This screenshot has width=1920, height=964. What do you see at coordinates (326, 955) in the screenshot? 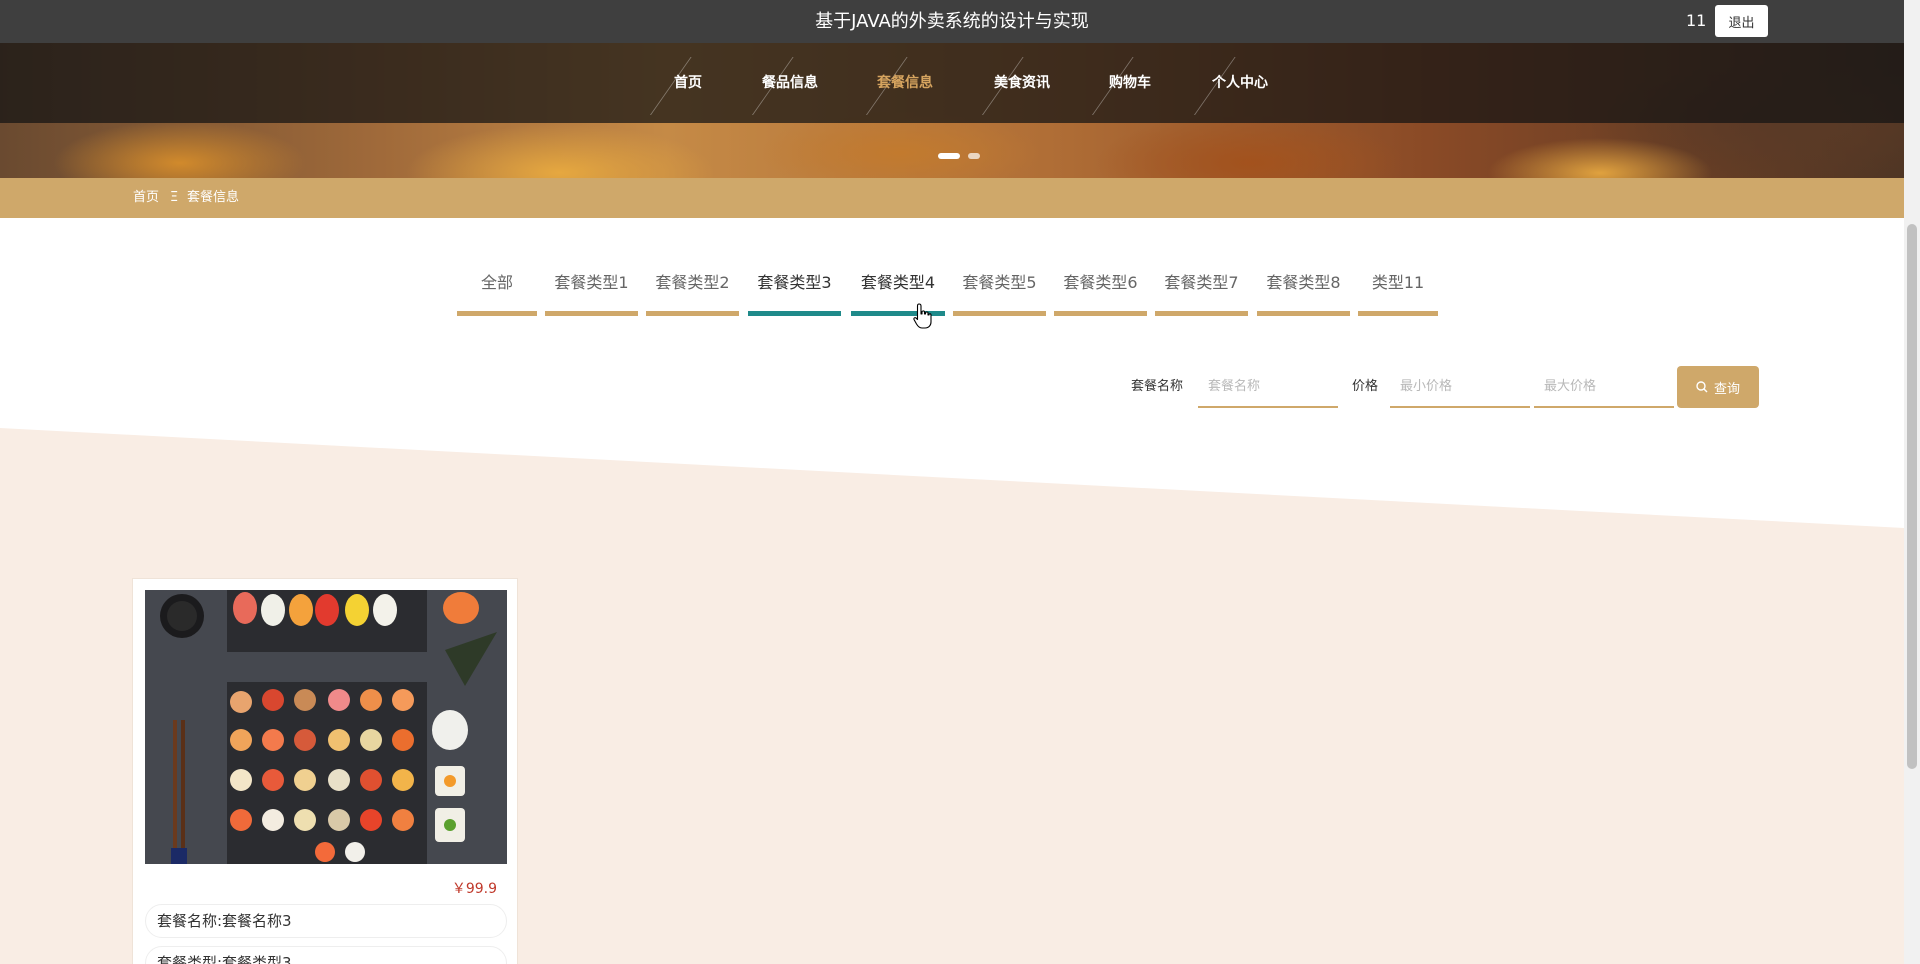
I see `product-type: 套餐类型:套餐类型3` at bounding box center [326, 955].